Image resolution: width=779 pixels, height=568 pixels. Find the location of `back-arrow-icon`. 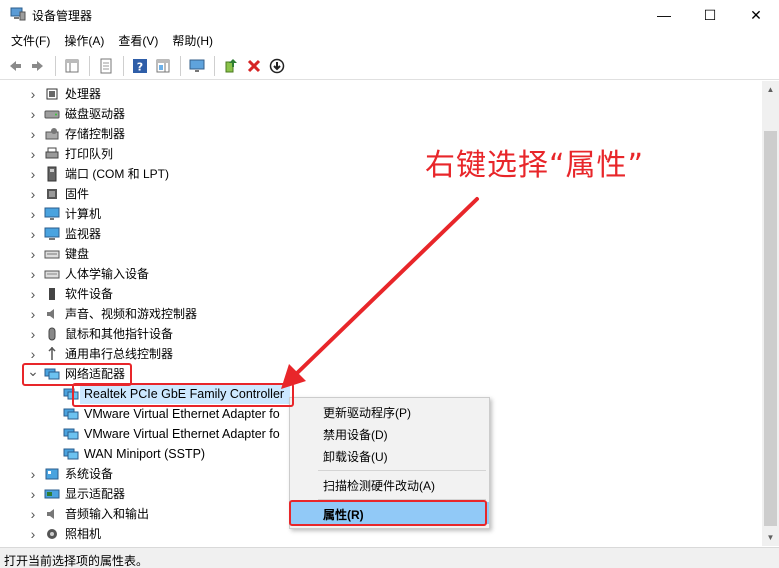

back-arrow-icon is located at coordinates (15, 65).